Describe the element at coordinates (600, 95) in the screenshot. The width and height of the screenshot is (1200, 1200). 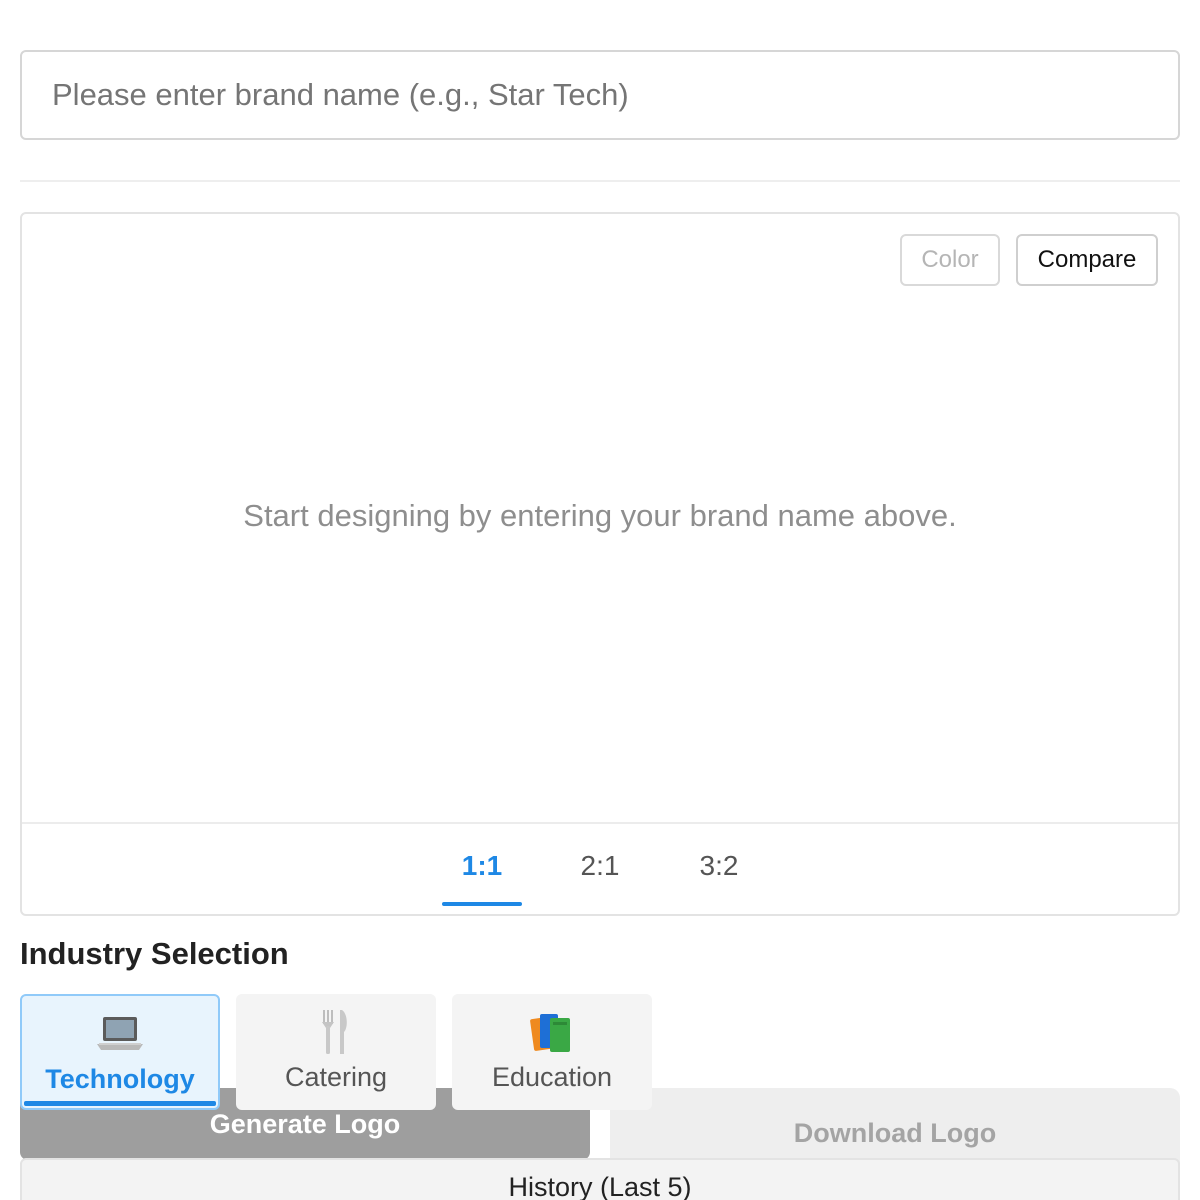
I see `brand-name-input` at that location.